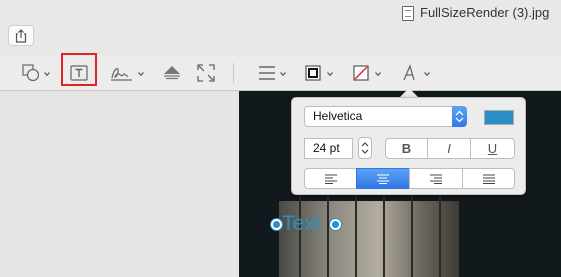  I want to click on align-right-button, so click(436, 178).